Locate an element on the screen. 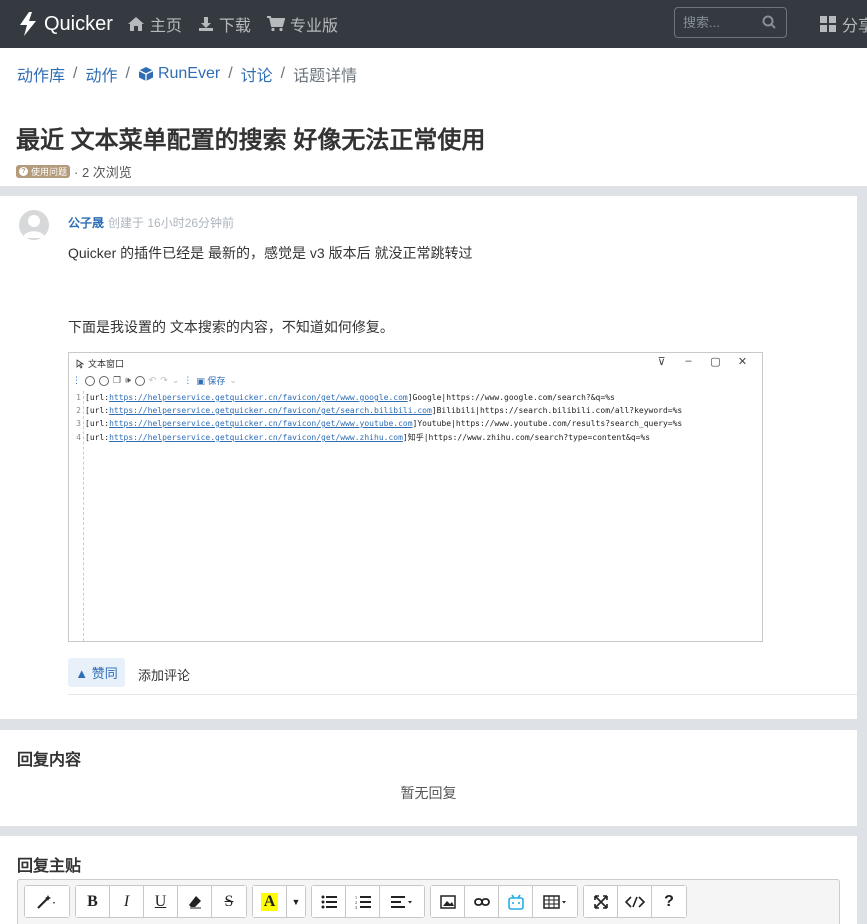 Image resolution: width=867 pixels, height=924 pixels. insert-table-button is located at coordinates (555, 901).